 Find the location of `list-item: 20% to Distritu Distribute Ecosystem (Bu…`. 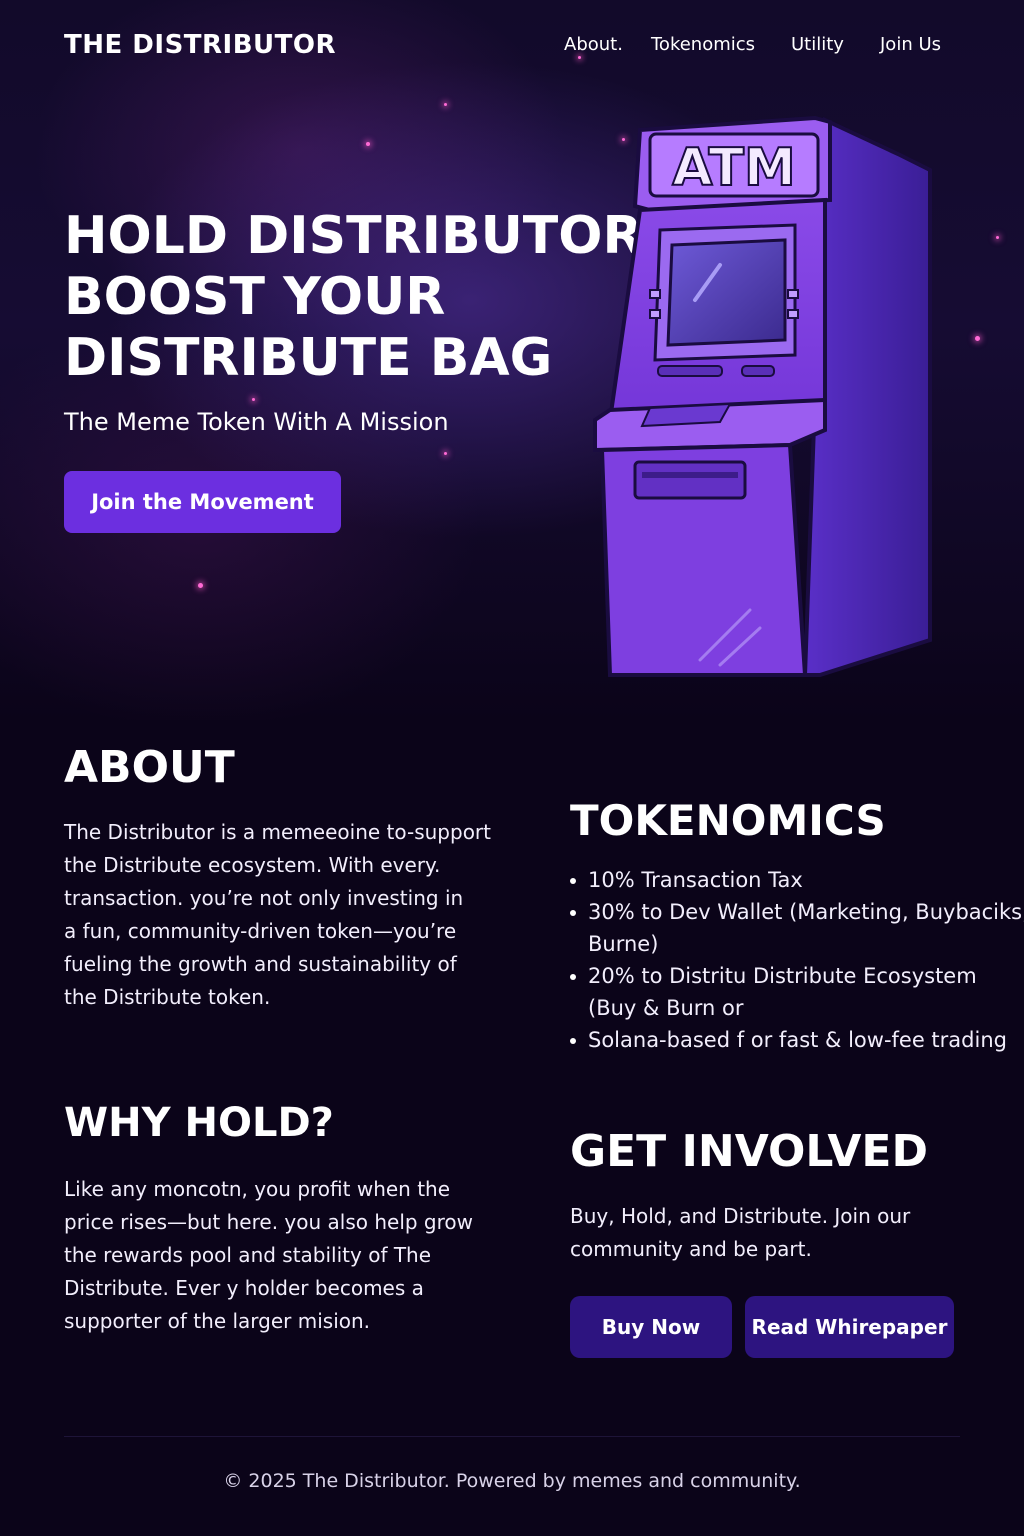

list-item: 20% to Distritu Distribute Ecosystem (Bu… is located at coordinates (797, 992).